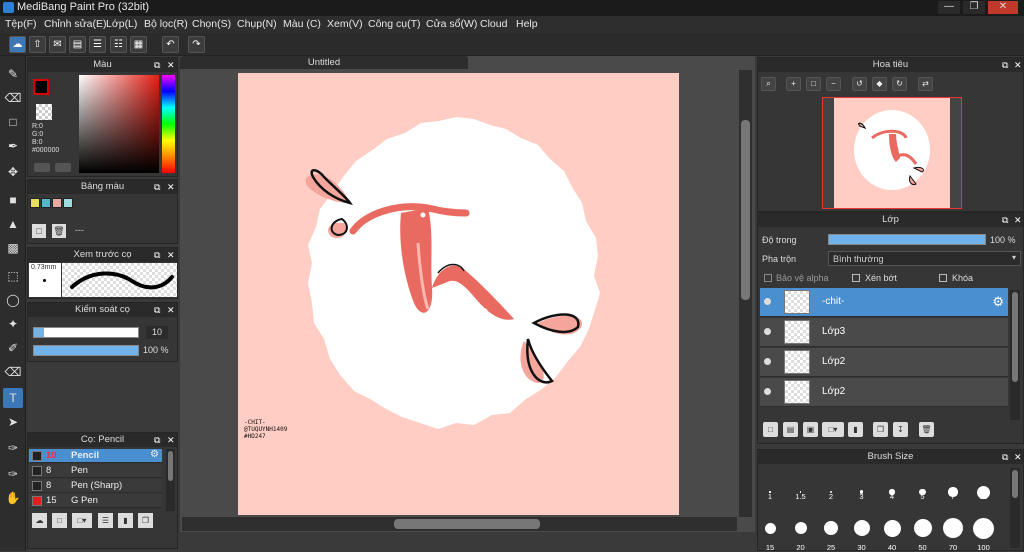 This screenshot has height=552, width=1024. What do you see at coordinates (257, 24) in the screenshot?
I see `menu-capture: Chụp(N)` at bounding box center [257, 24].